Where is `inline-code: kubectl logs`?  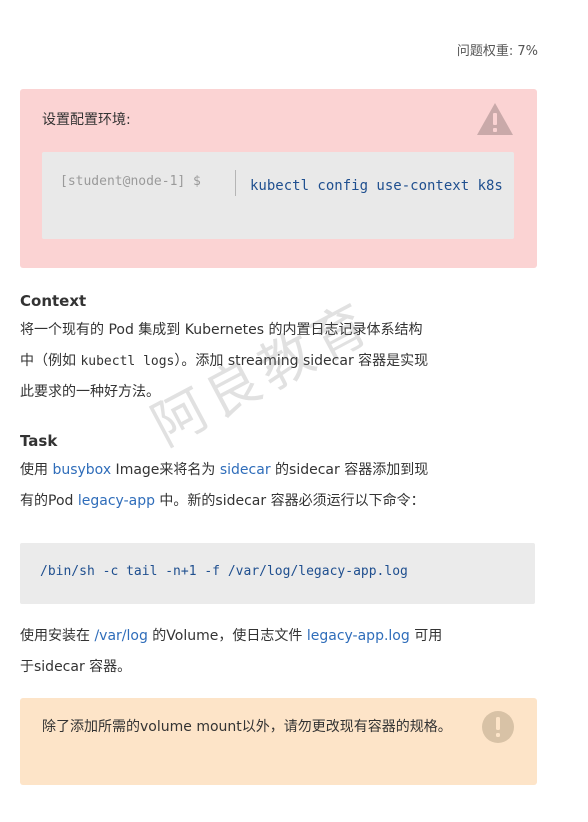
inline-code: kubectl logs is located at coordinates (127, 361).